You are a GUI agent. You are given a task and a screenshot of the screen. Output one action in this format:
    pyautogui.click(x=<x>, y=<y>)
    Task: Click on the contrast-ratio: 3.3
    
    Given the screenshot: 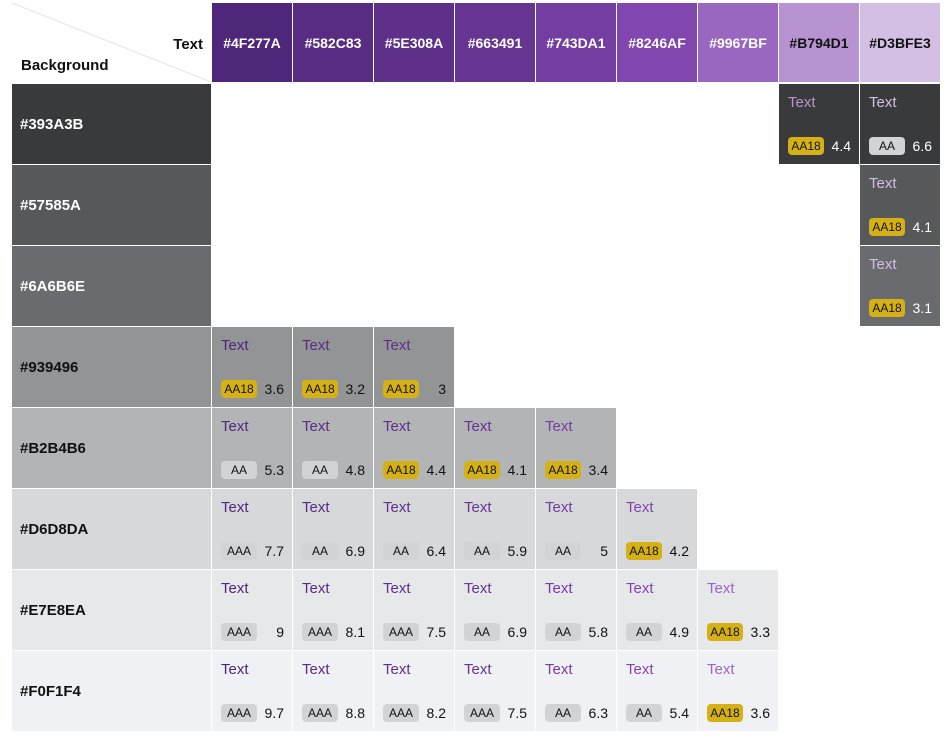 What is the action you would take?
    pyautogui.click(x=760, y=632)
    